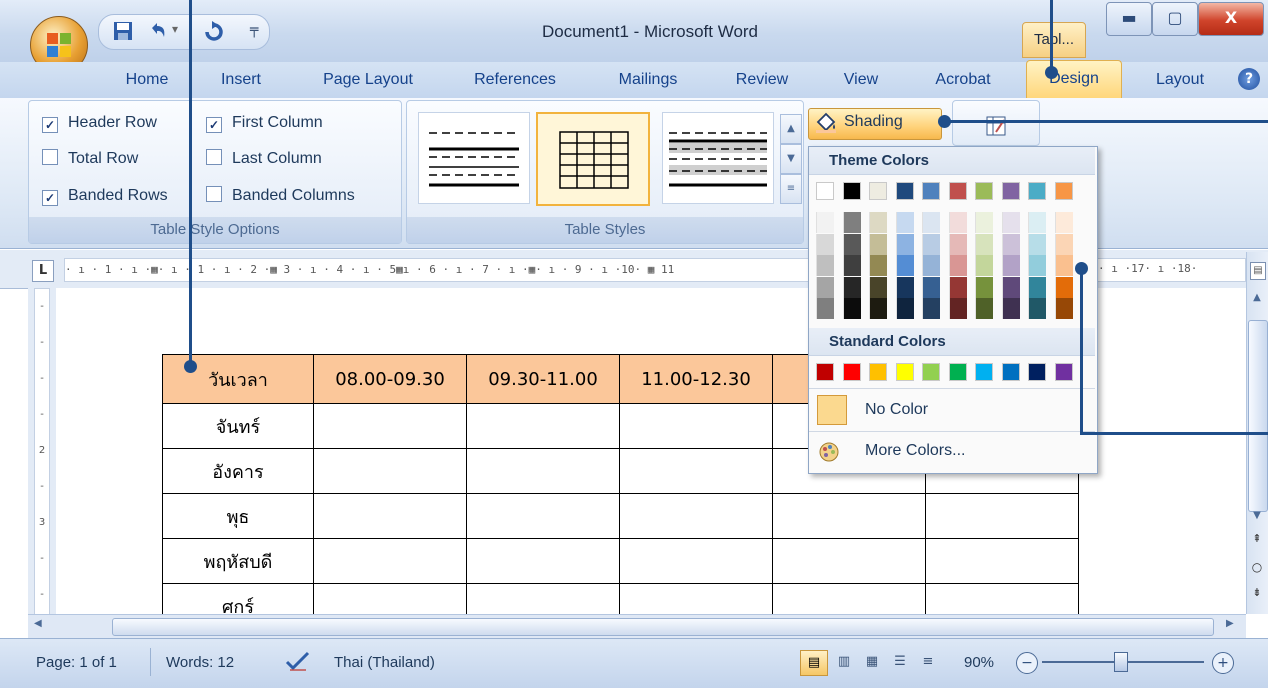 The width and height of the screenshot is (1268, 688). I want to click on scroll-down-icon: ▼, so click(1257, 515).